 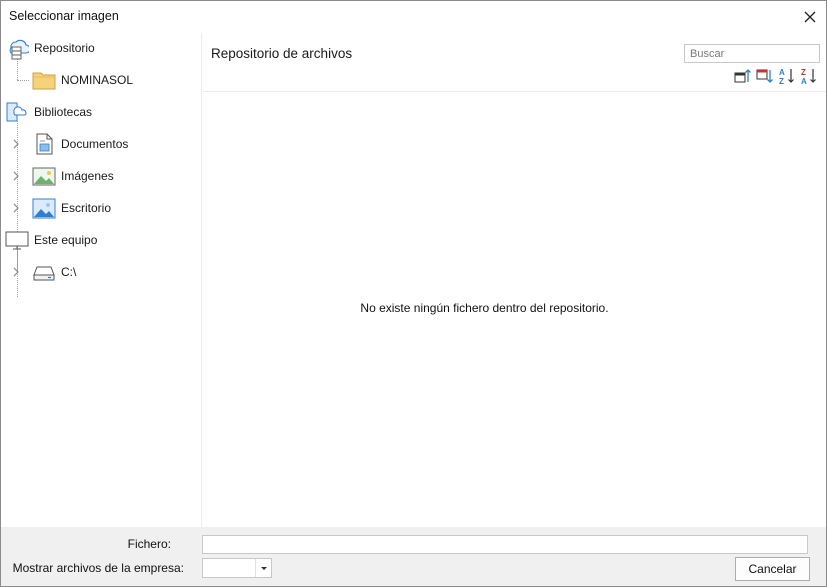 I want to click on library-cloud-icon, so click(x=17, y=112).